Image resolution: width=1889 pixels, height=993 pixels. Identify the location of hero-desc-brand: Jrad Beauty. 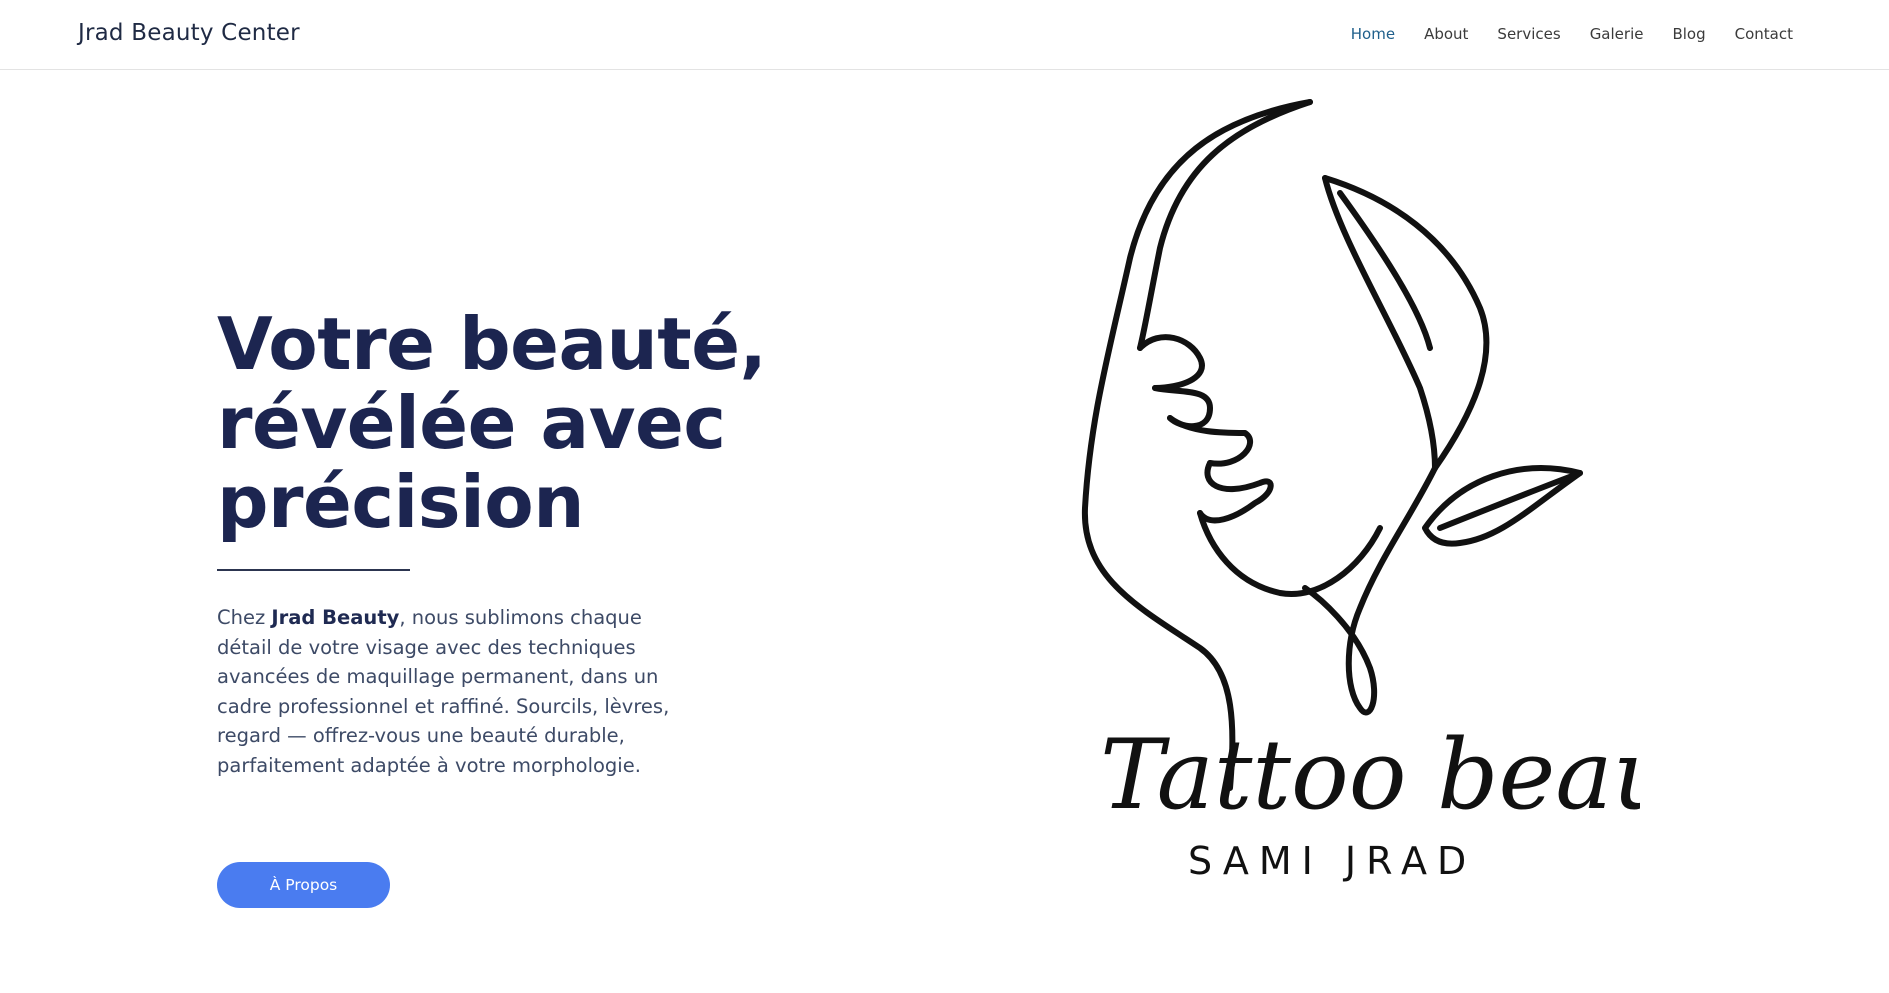
(335, 617).